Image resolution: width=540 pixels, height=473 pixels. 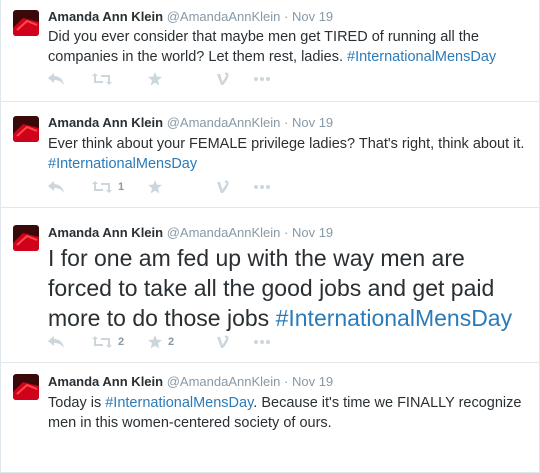 I want to click on retweet-button: 2, so click(x=108, y=342).